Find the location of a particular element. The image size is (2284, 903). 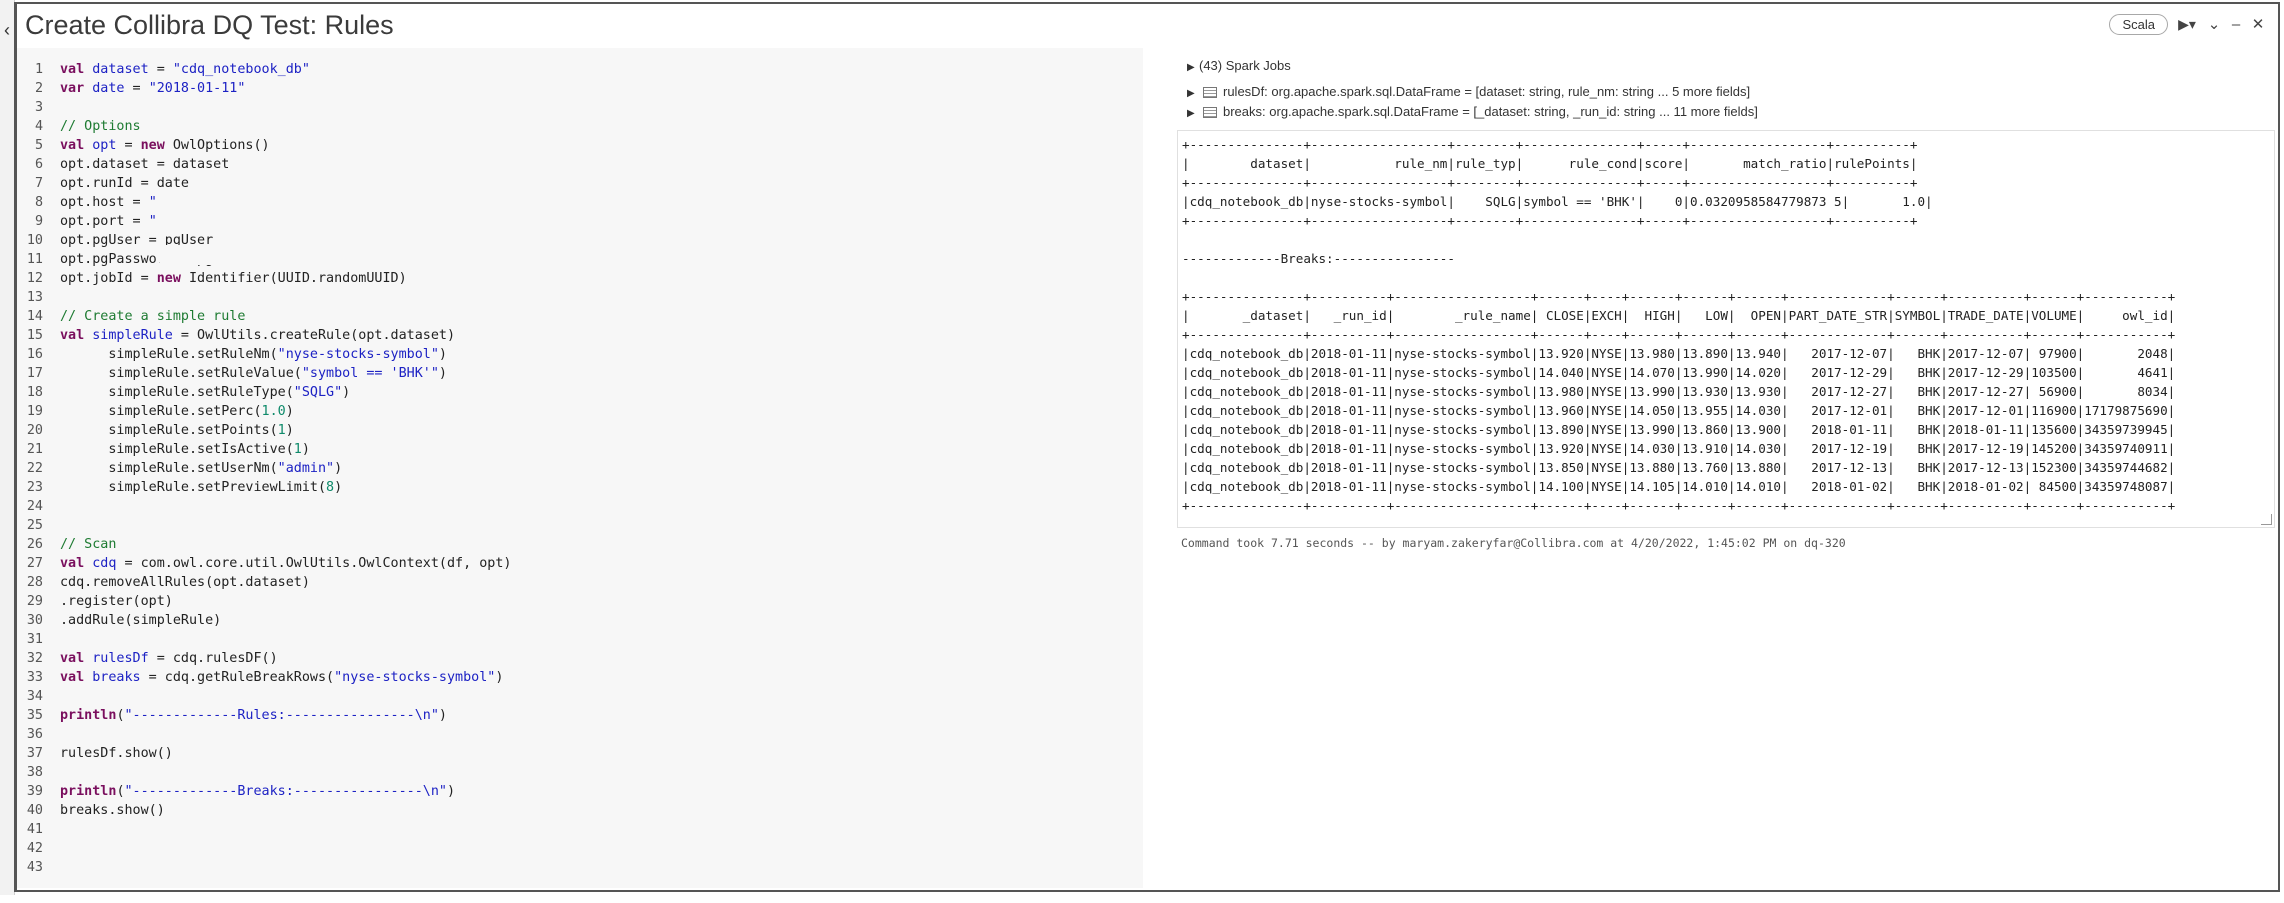

chevron-down-icon: ⌄ is located at coordinates (2214, 24).